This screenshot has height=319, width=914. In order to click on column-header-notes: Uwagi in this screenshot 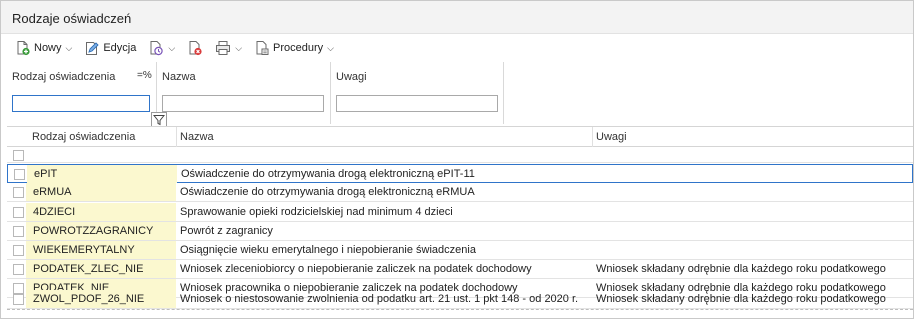, I will do `click(611, 137)`.